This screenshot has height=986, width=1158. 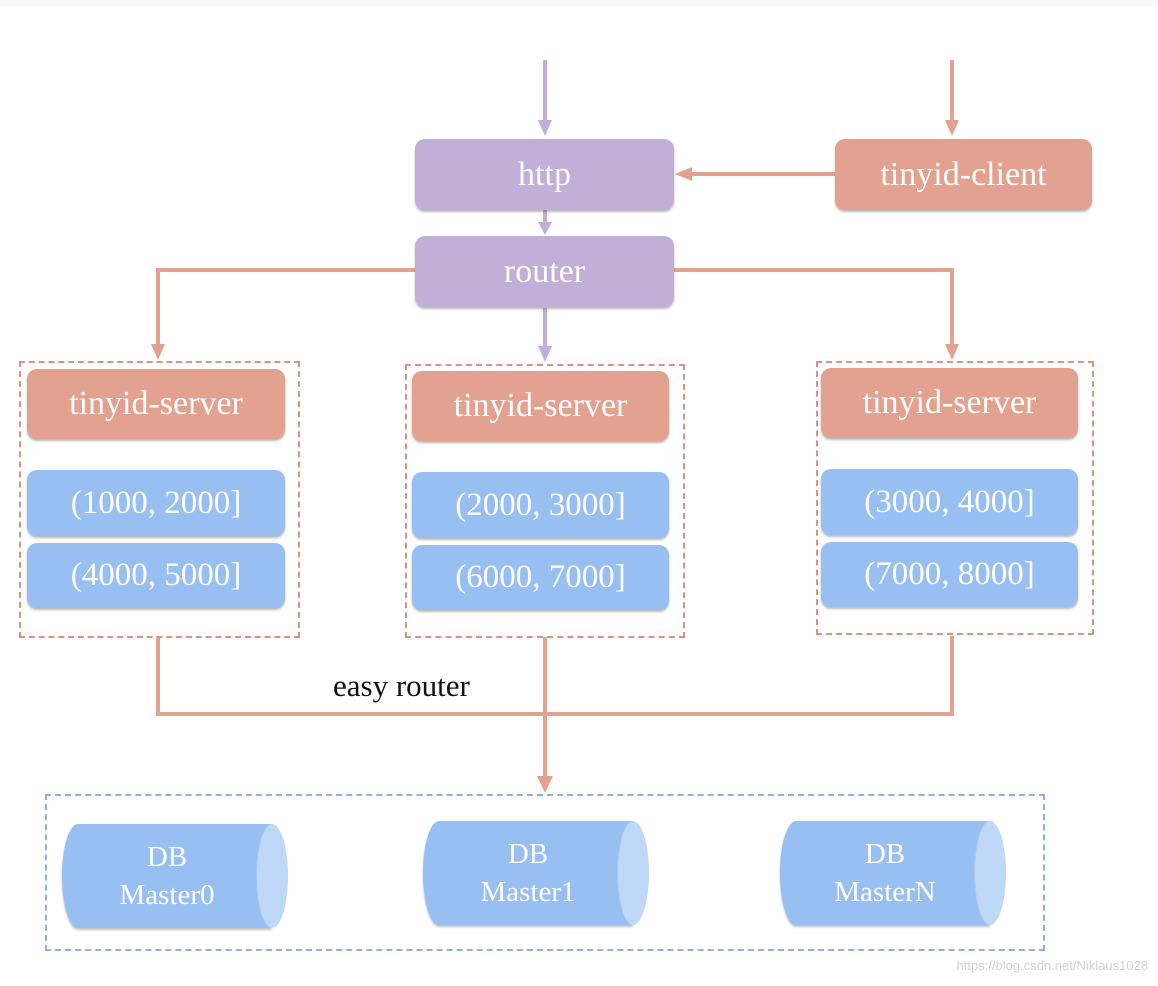 I want to click on db-master-0-line1: DB, so click(x=167, y=857).